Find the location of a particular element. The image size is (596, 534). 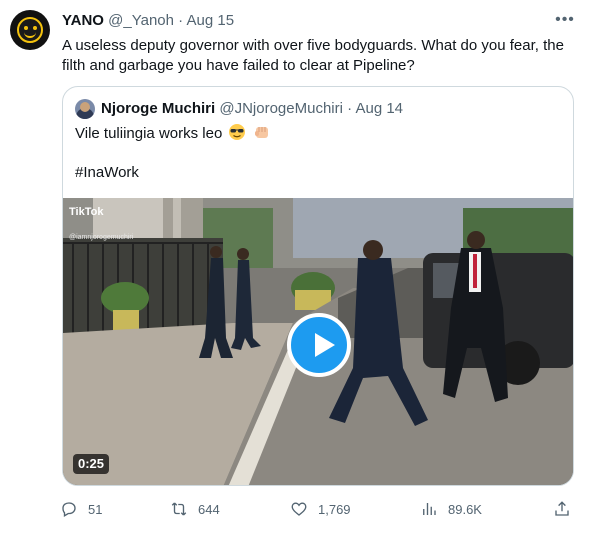

more-icon: ••• is located at coordinates (565, 20).